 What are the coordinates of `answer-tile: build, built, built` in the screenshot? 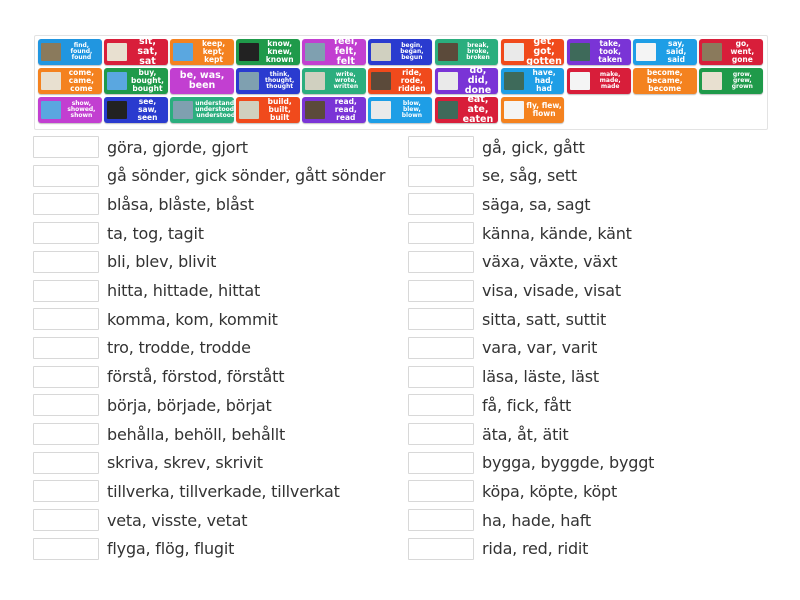 It's located at (268, 110).